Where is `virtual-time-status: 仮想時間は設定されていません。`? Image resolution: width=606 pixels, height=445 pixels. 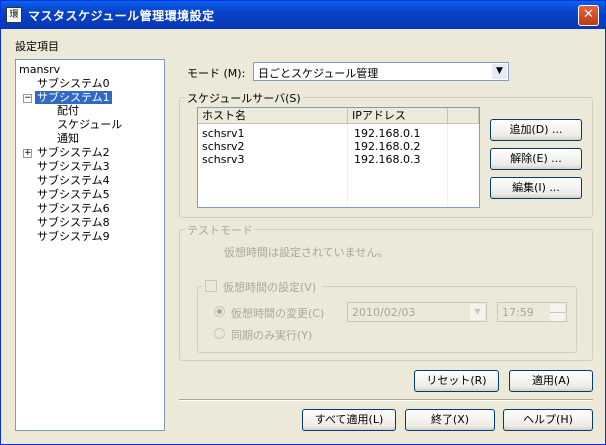
virtual-time-status: 仮想時間は設定されていません。 is located at coordinates (306, 252).